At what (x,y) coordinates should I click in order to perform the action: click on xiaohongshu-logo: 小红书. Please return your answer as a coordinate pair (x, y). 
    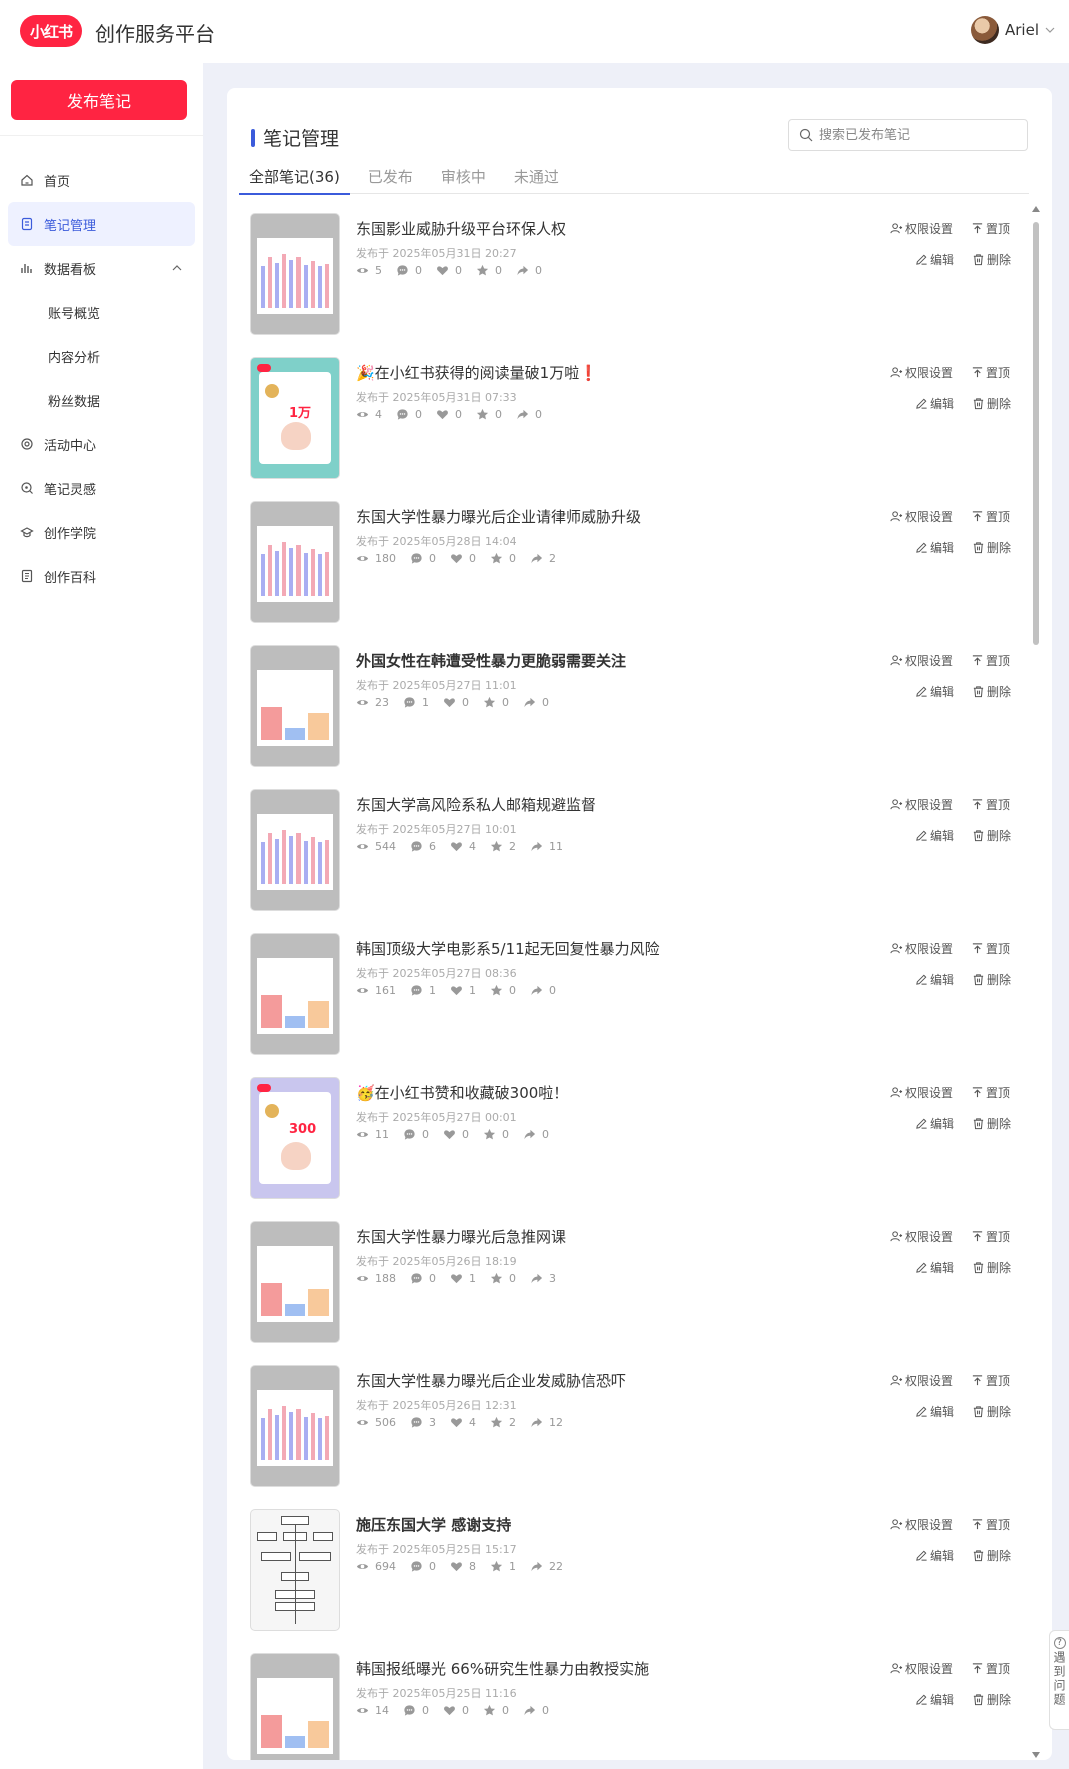
    Looking at the image, I should click on (51, 31).